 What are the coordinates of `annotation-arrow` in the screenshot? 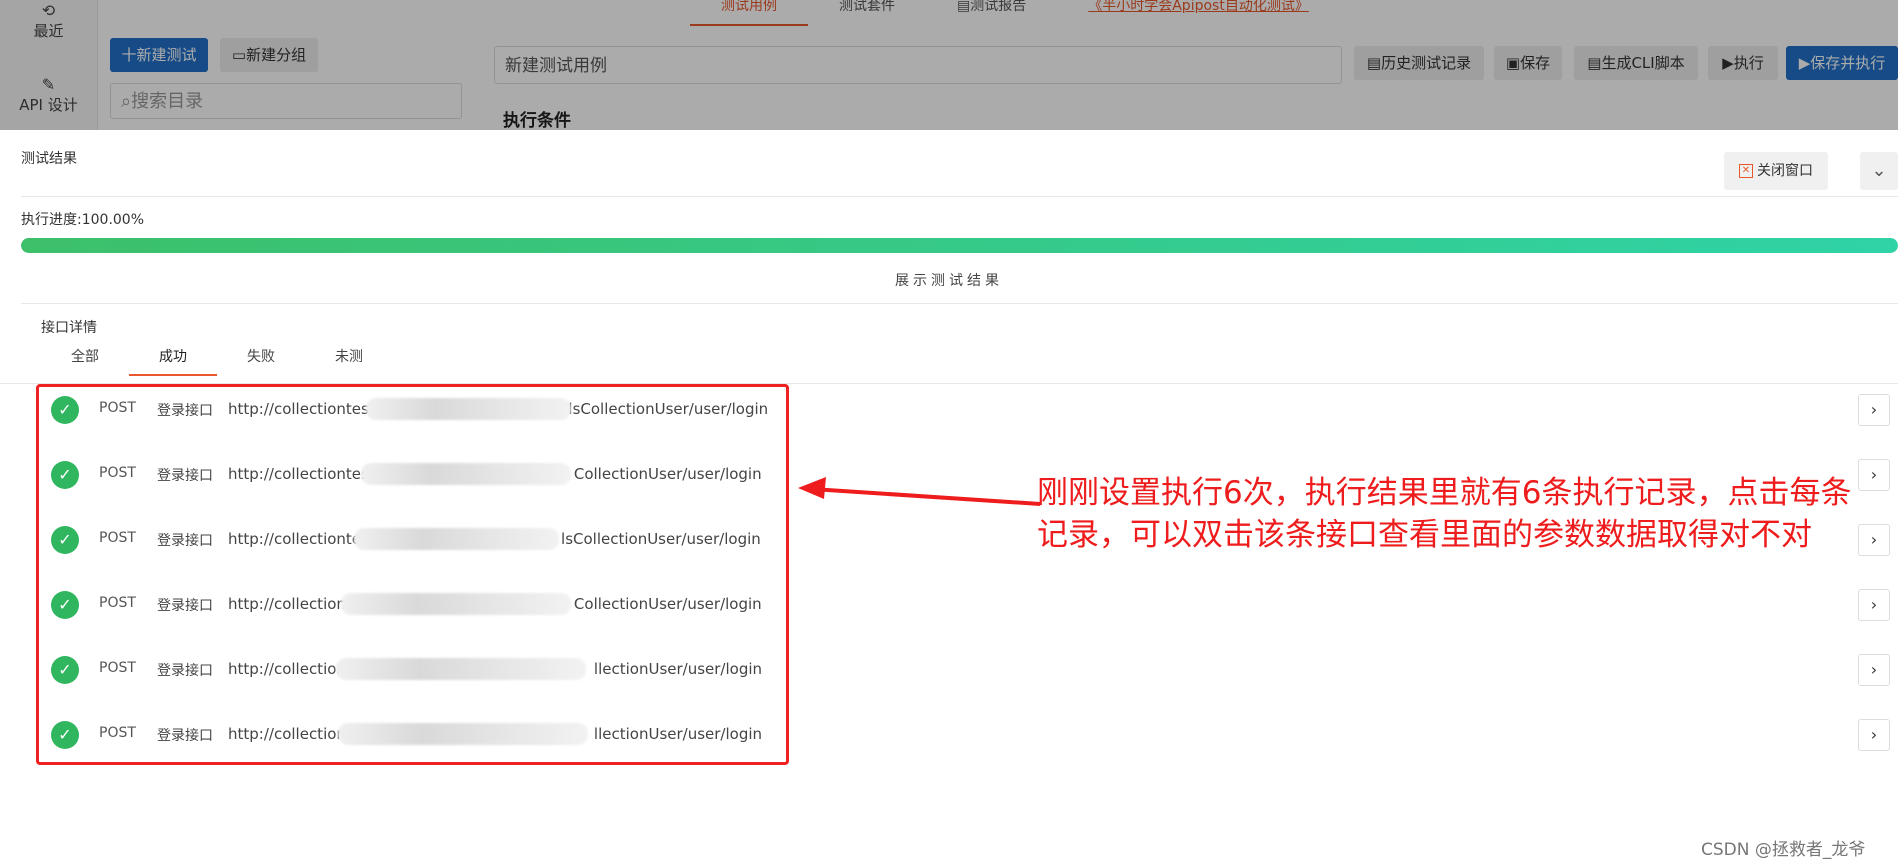 It's located at (919, 491).